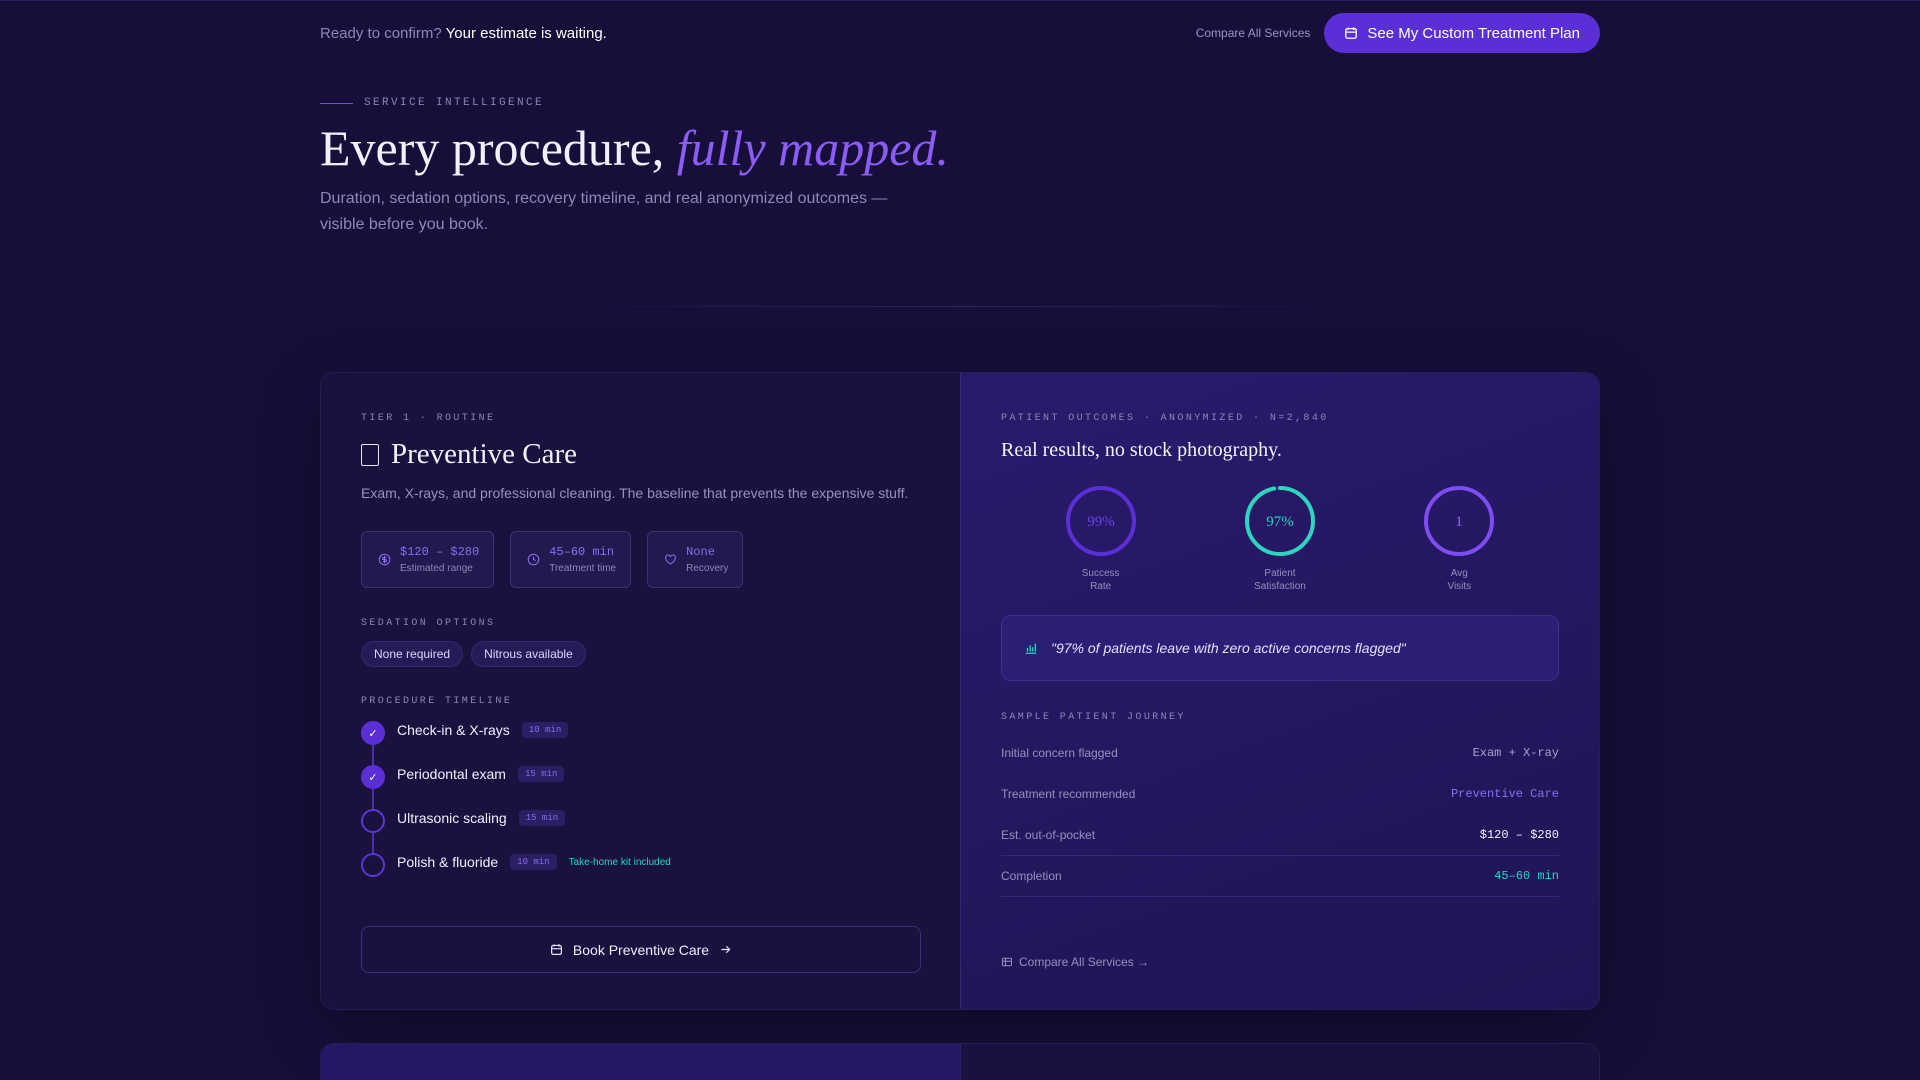 Image resolution: width=1920 pixels, height=1080 pixels. Describe the element at coordinates (428, 623) in the screenshot. I see `sedation-label: SEDATION OPTIONS` at that location.